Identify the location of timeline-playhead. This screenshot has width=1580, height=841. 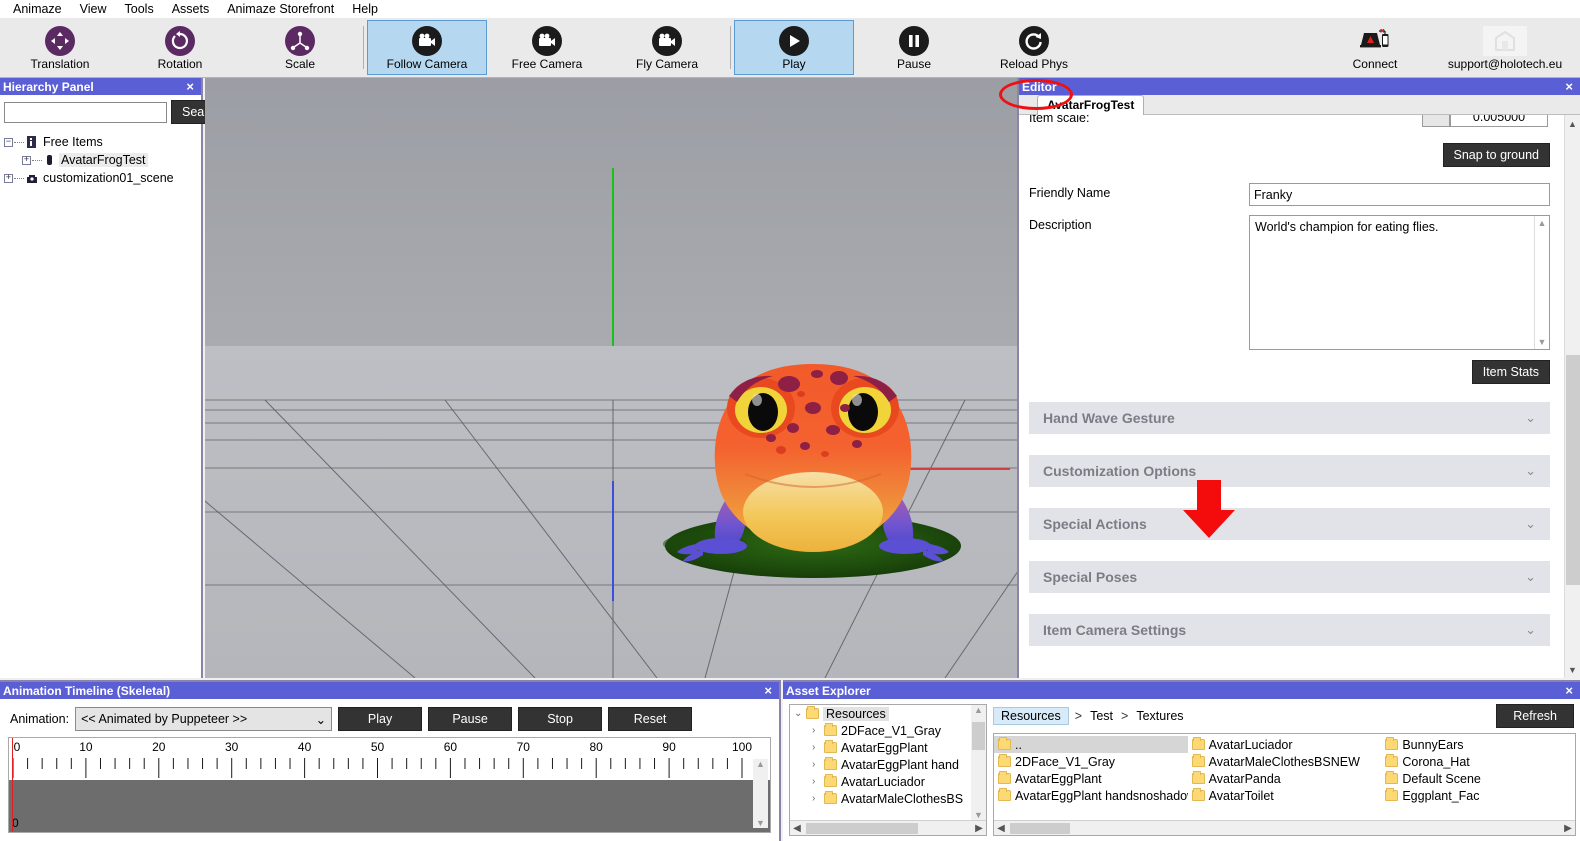
(12, 785).